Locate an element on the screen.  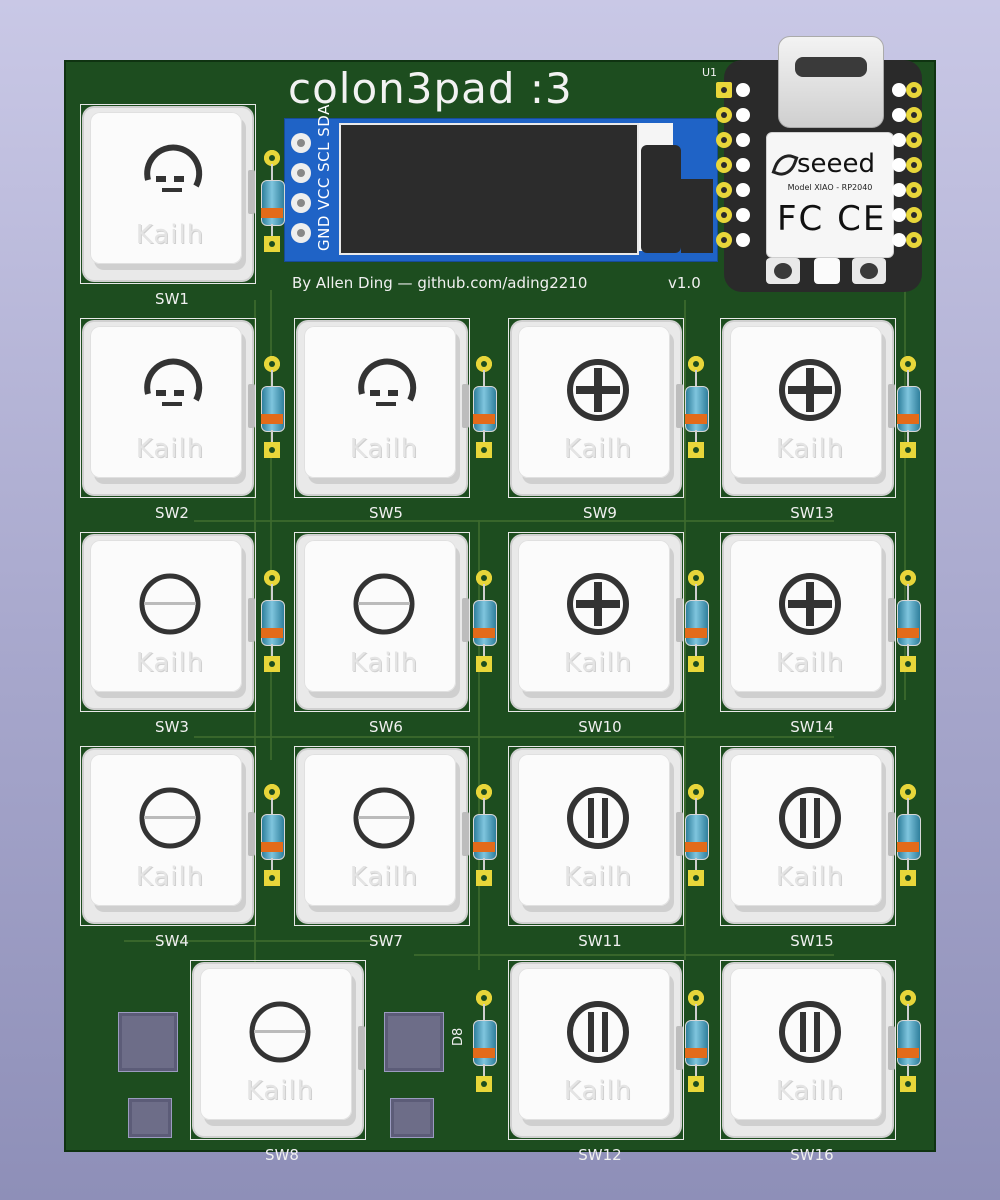
switch-label-sw15: SW15 is located at coordinates (812, 941).